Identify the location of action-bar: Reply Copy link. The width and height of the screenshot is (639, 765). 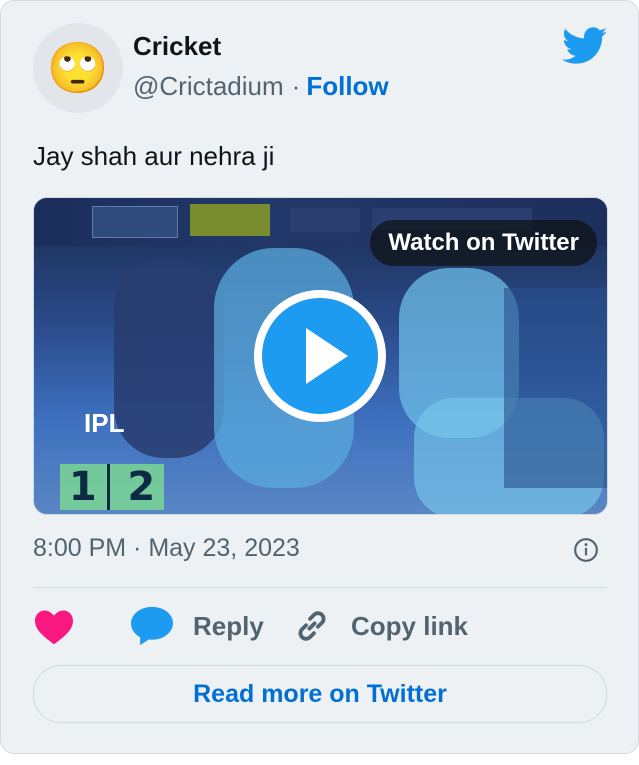
(320, 626).